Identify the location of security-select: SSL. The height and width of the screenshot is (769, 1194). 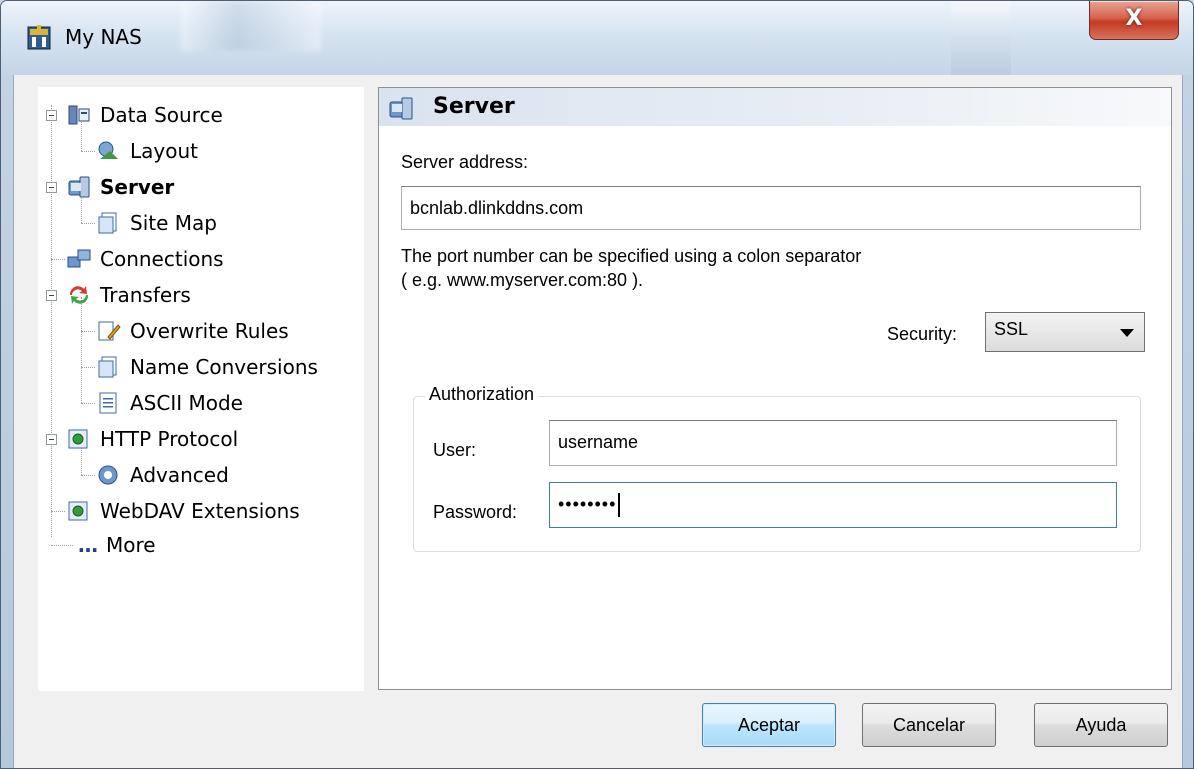
(1065, 332).